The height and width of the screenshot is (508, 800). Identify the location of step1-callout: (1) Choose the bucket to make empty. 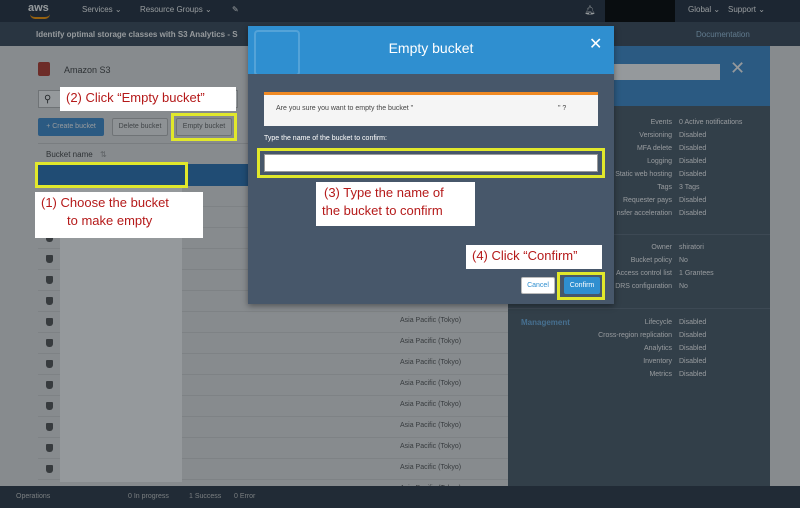
(119, 215).